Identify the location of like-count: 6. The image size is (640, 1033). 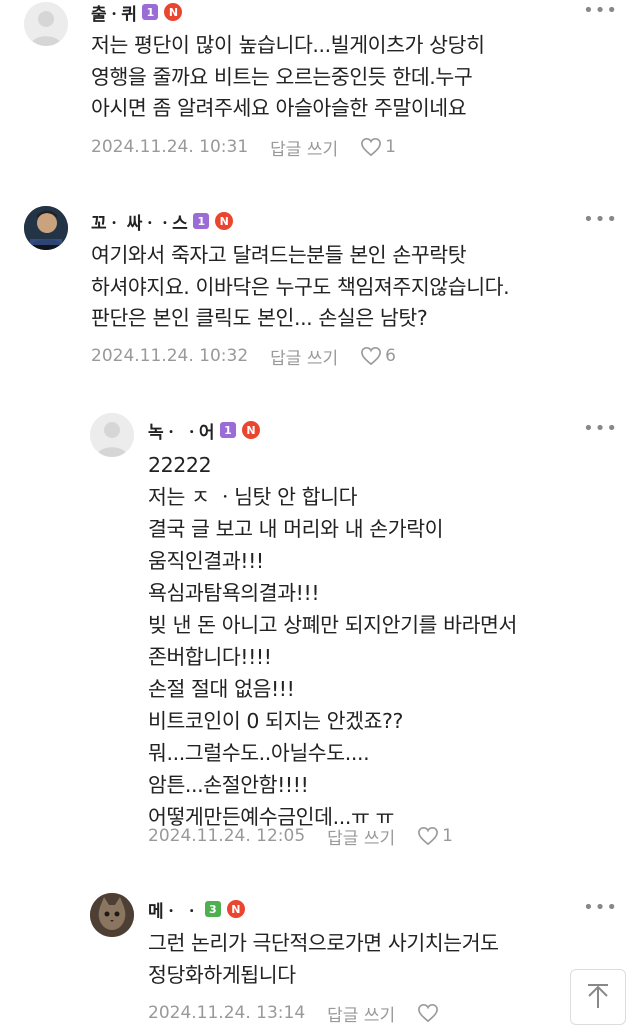
(390, 356).